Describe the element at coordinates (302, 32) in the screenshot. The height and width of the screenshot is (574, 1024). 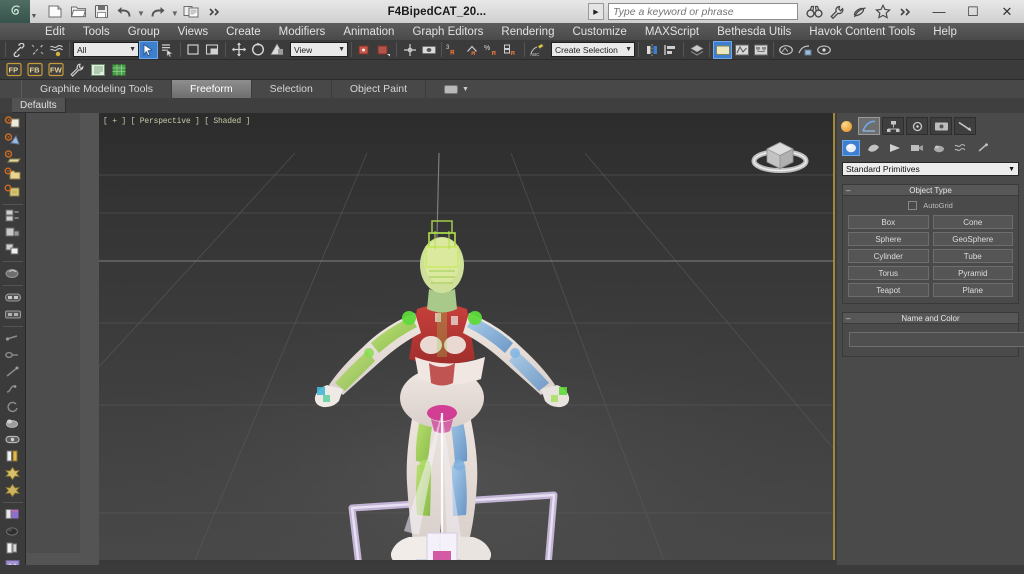
I see `menu-item-modifiers: Modifiers` at that location.